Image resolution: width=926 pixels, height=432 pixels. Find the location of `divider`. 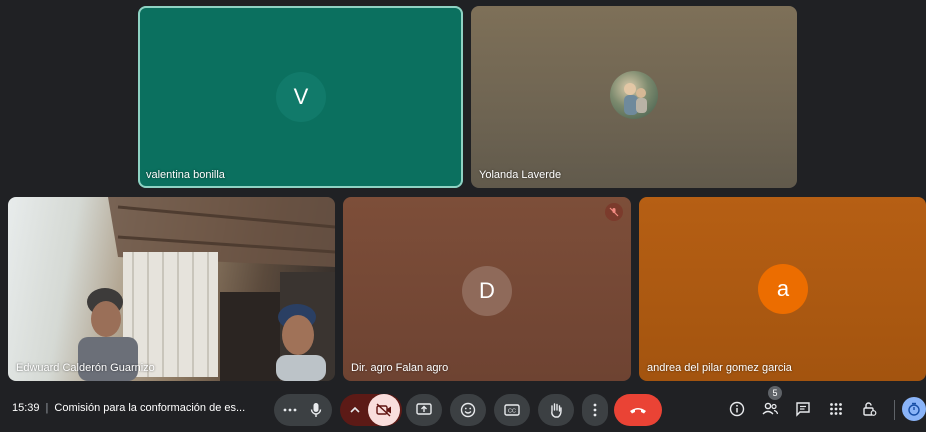

divider is located at coordinates (894, 410).